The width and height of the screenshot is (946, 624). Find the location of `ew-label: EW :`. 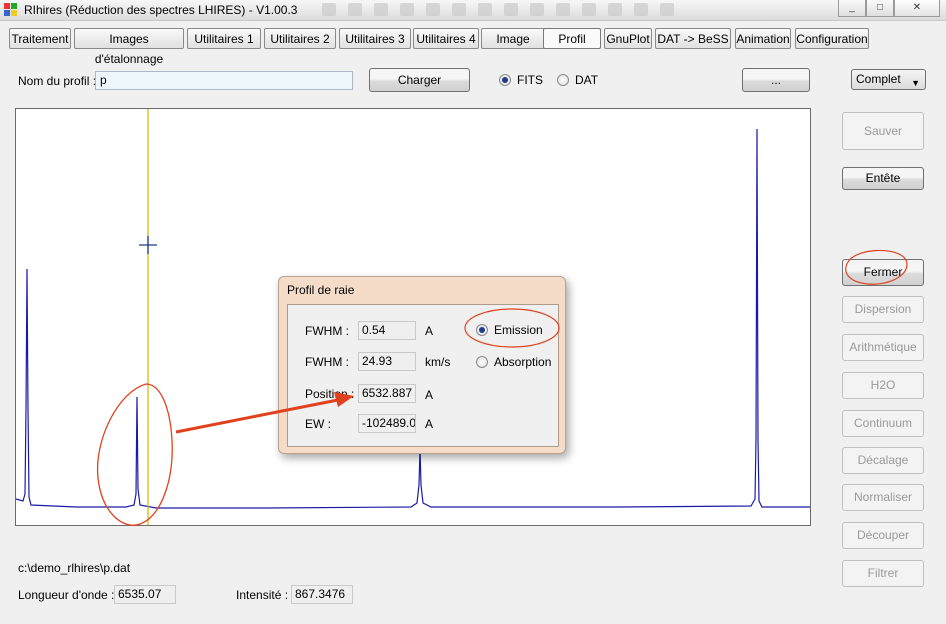

ew-label: EW : is located at coordinates (318, 424).